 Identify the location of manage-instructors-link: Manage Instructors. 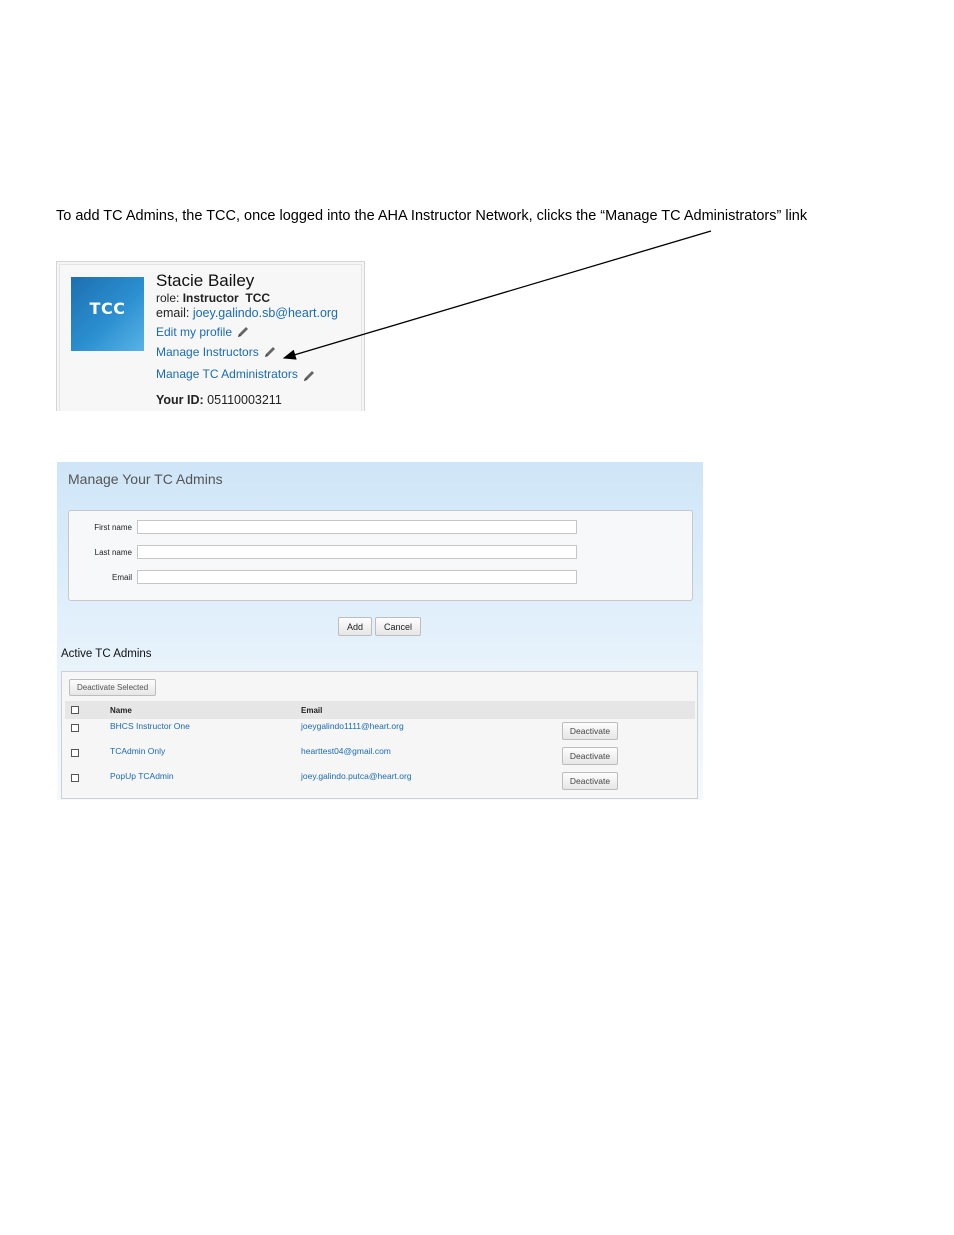
(216, 352).